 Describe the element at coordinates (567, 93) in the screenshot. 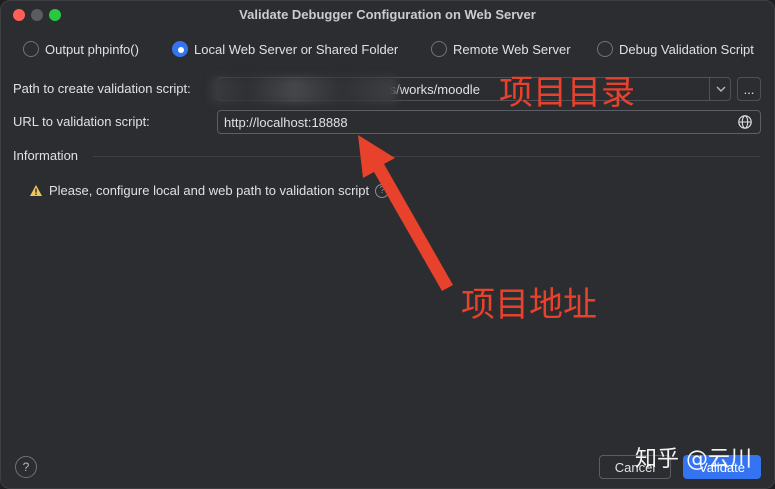

I see `annotation-project-directory: 项目目录` at that location.